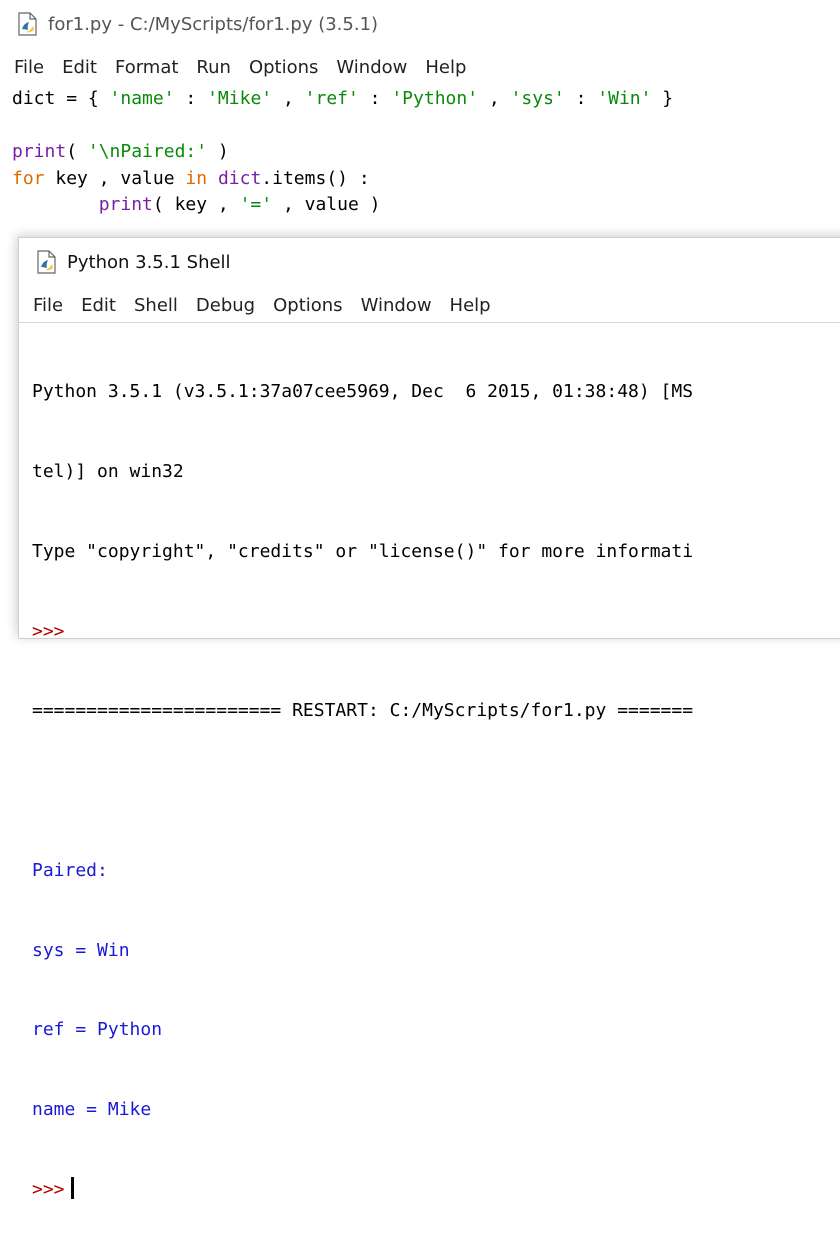 This screenshot has width=840, height=1252. What do you see at coordinates (27, 24) in the screenshot?
I see `idle-file-icon` at bounding box center [27, 24].